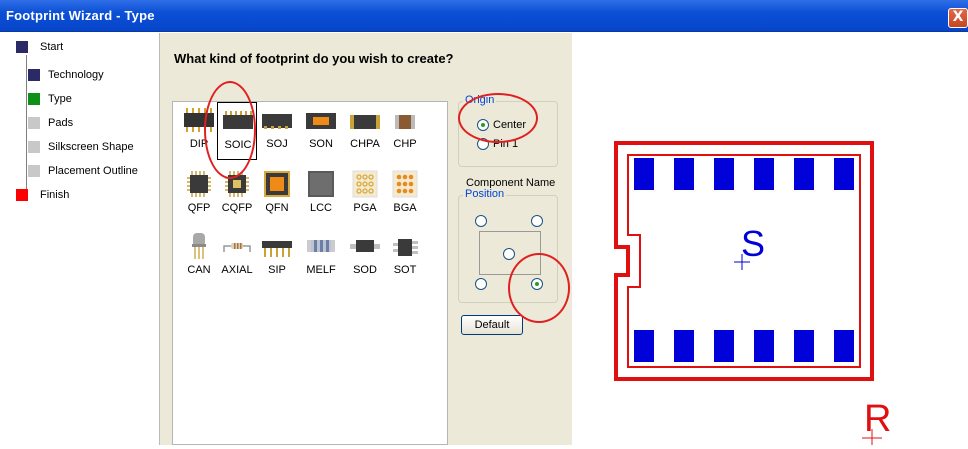 Image resolution: width=968 pixels, height=449 pixels. I want to click on bottom-pad-row, so click(744, 346).